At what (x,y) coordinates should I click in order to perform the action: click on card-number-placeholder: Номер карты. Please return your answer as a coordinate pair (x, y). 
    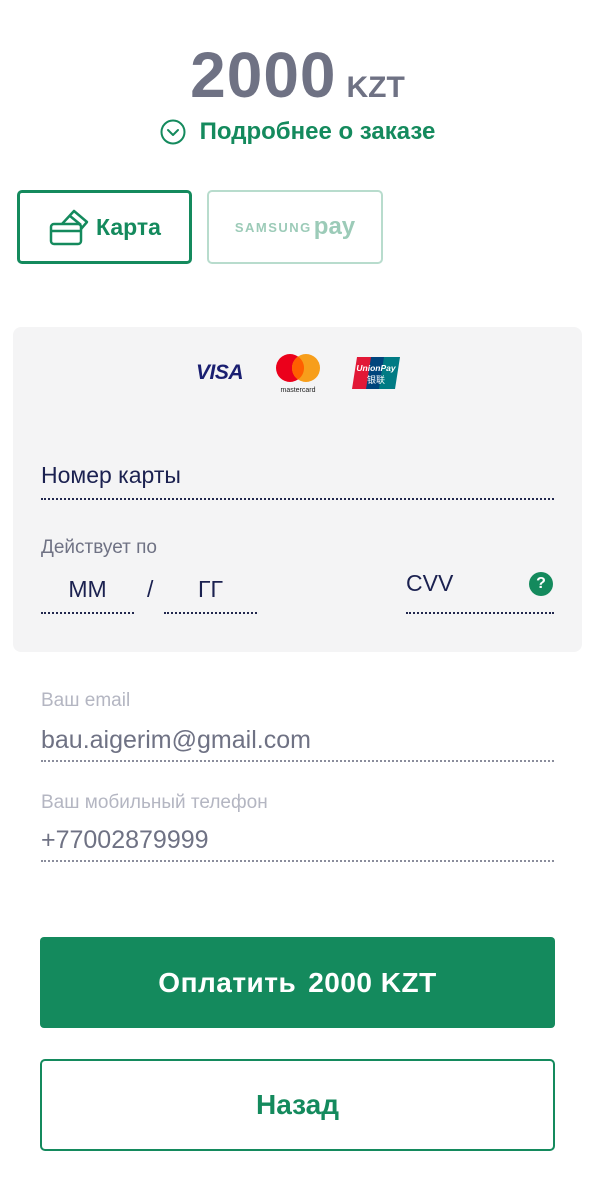
    Looking at the image, I should click on (111, 475).